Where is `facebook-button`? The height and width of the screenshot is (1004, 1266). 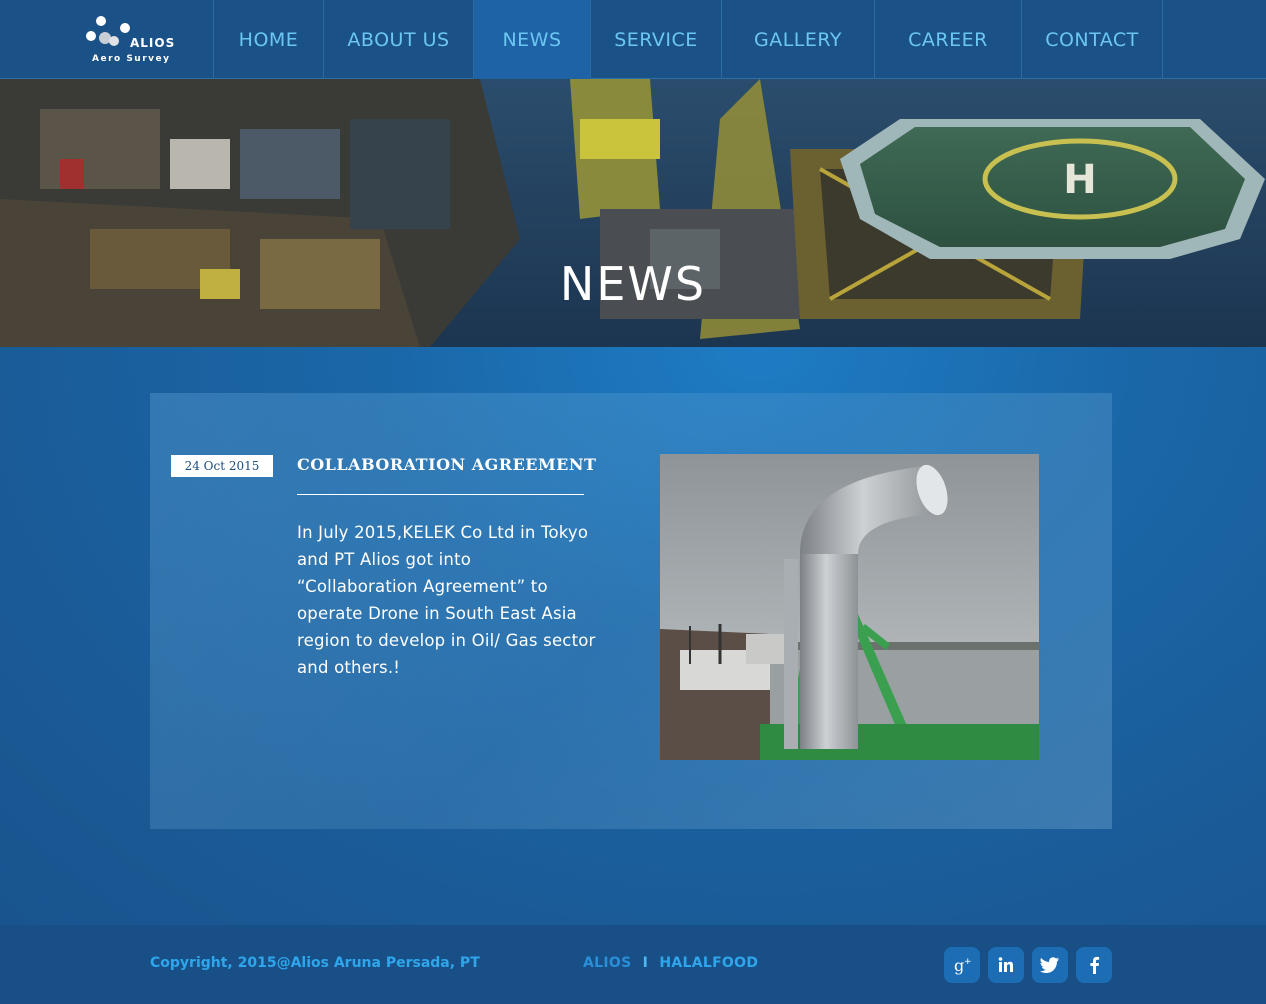
facebook-button is located at coordinates (1094, 965).